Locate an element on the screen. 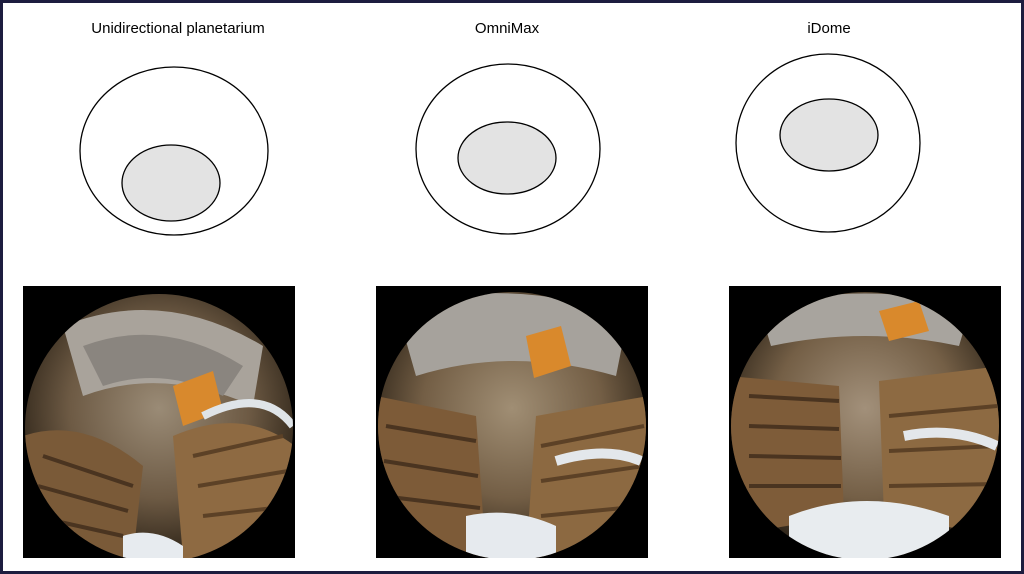 This screenshot has height=574, width=1024. fisheye-photo-omnimax is located at coordinates (512, 422).